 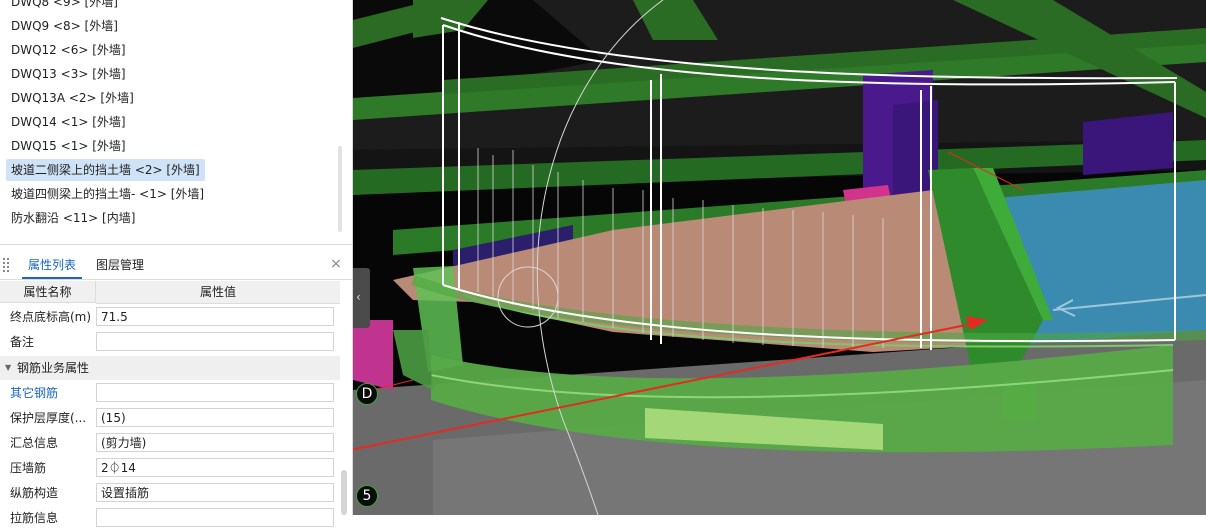 I want to click on property-name-link: 其它钢筋, so click(x=34, y=393).